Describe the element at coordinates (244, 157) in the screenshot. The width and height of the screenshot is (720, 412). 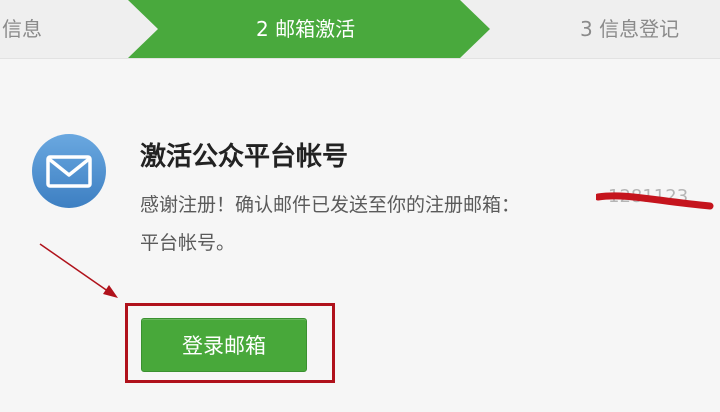
I see `activation-title: 激活公众平台帐号` at that location.